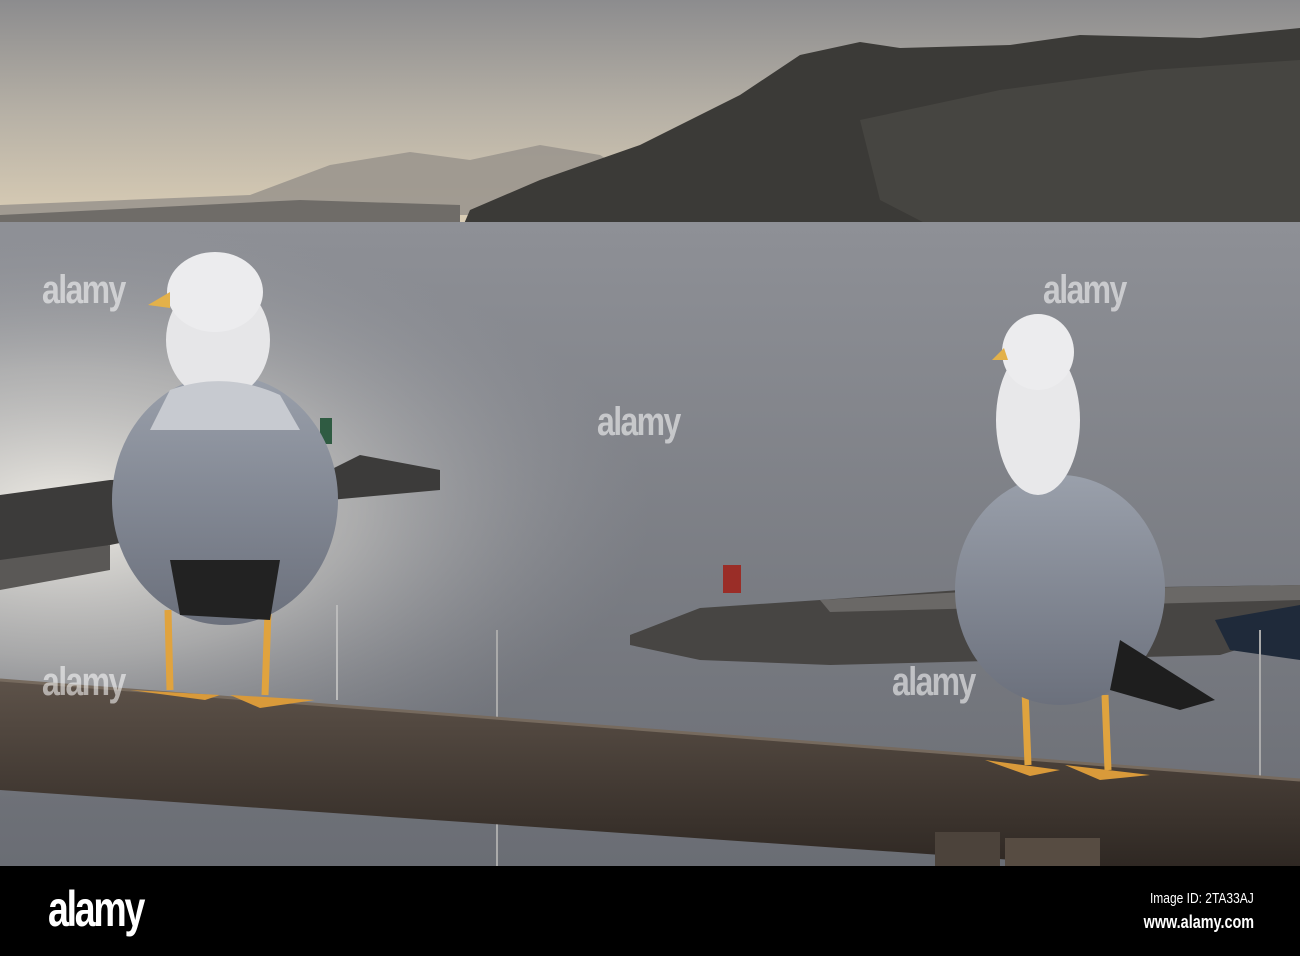  Describe the element at coordinates (96, 909) in the screenshot. I see `alamy-logo: alamy` at that location.